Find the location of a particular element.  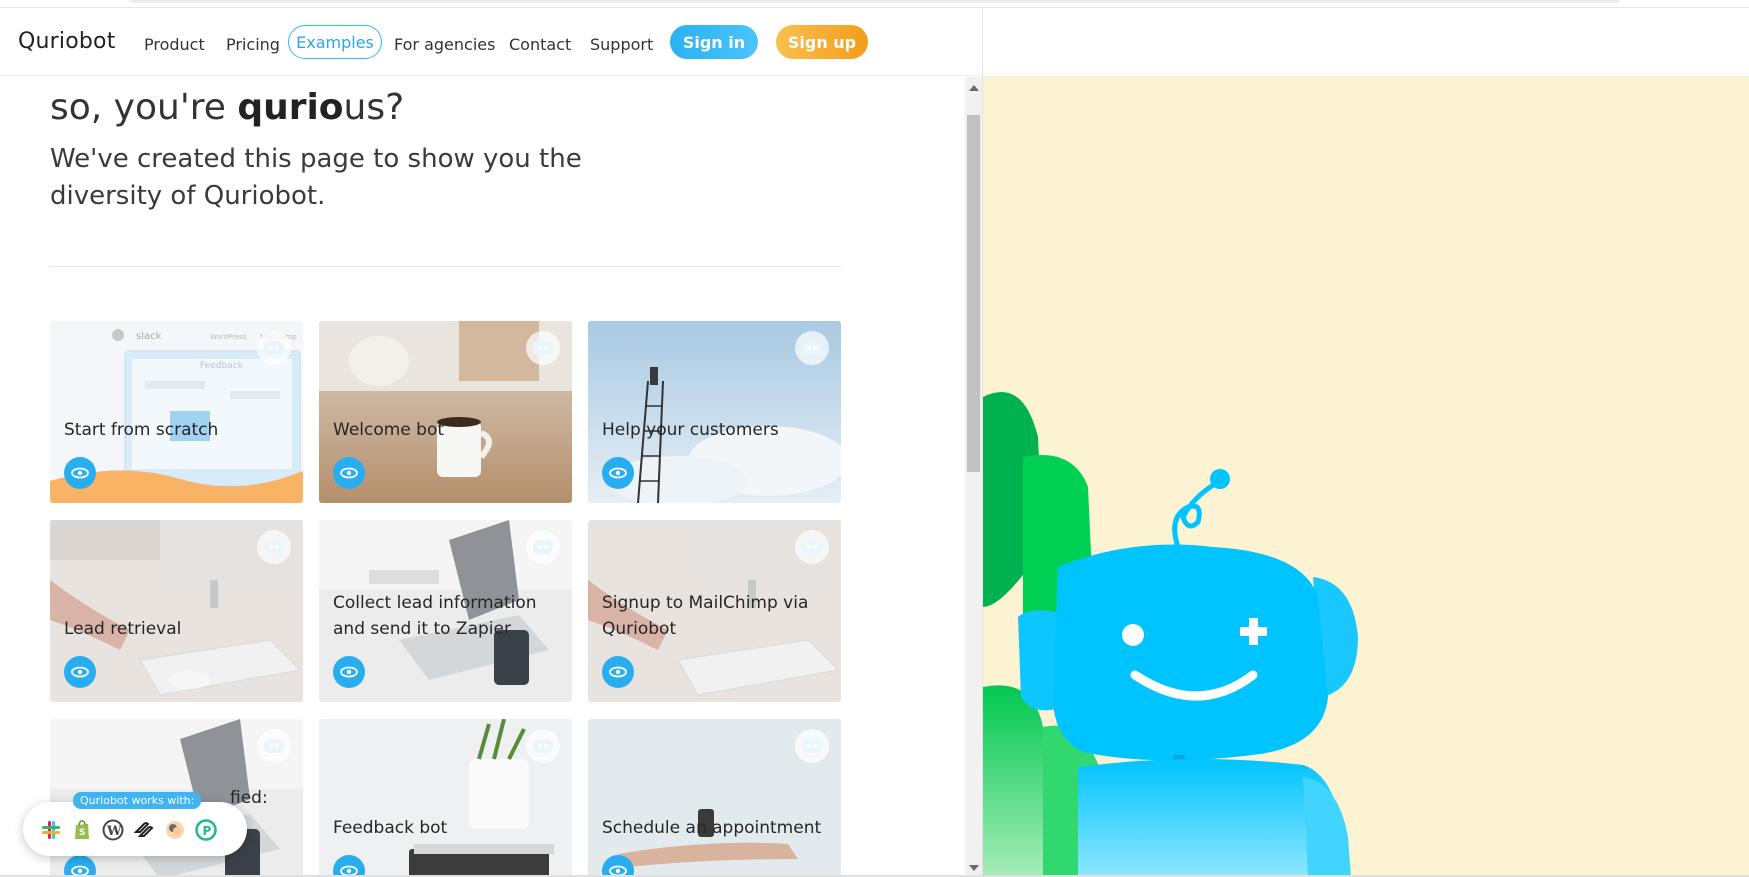

producthunt-icon: P is located at coordinates (206, 830).